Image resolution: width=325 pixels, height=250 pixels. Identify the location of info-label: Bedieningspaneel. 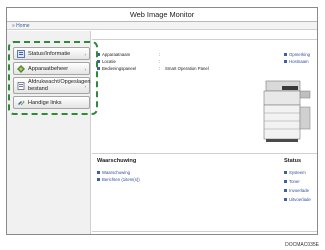
(119, 68).